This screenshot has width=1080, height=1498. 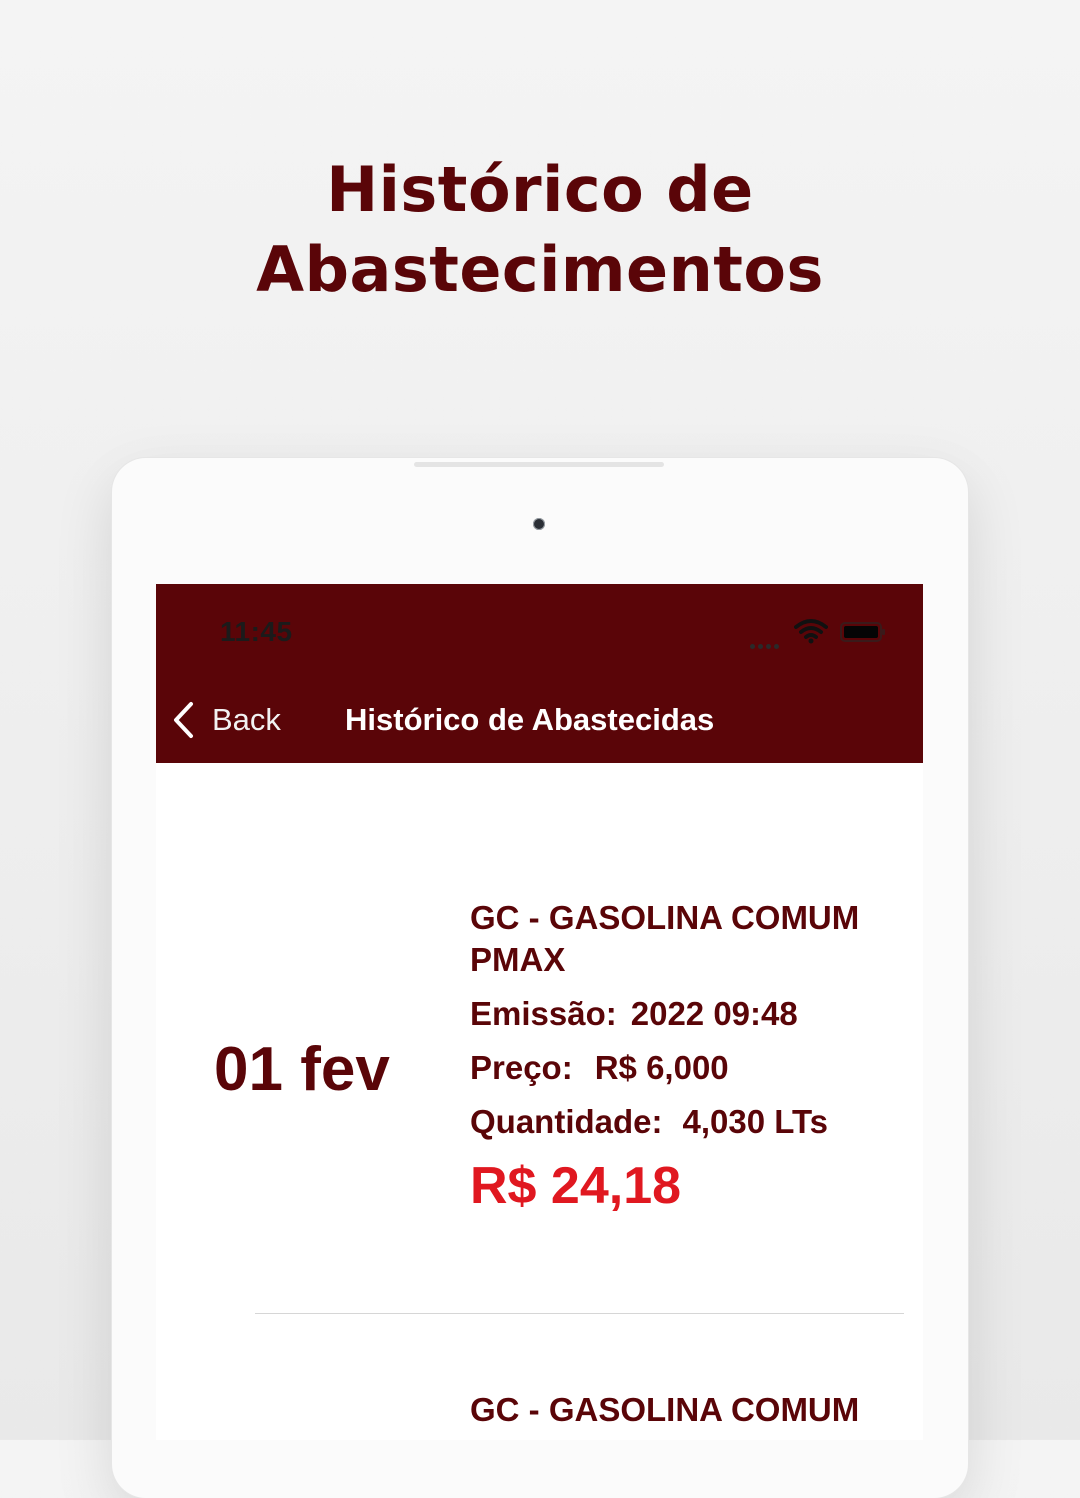 I want to click on record-info: GC - GASOLINA COMUM PMAX, so click(x=680, y=1414).